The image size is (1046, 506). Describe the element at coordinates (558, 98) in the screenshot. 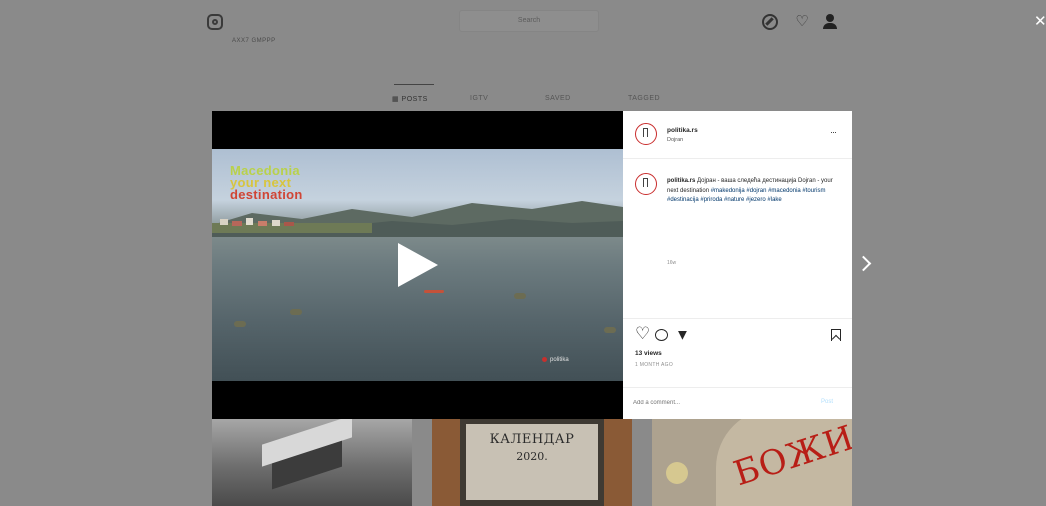

I see `tab-saved: SAVED` at that location.